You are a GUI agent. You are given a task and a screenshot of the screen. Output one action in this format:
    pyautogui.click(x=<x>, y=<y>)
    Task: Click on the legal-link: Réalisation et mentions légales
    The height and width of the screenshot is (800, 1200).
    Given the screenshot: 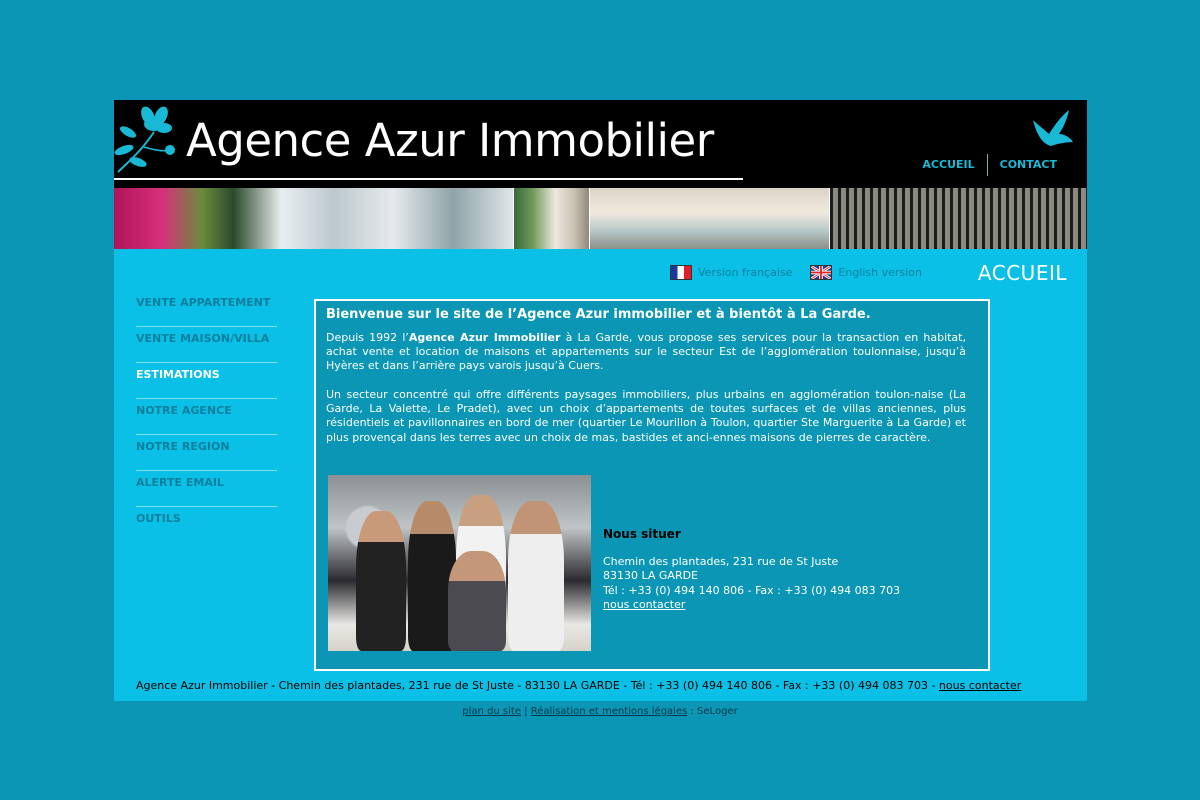 What is the action you would take?
    pyautogui.click(x=609, y=711)
    